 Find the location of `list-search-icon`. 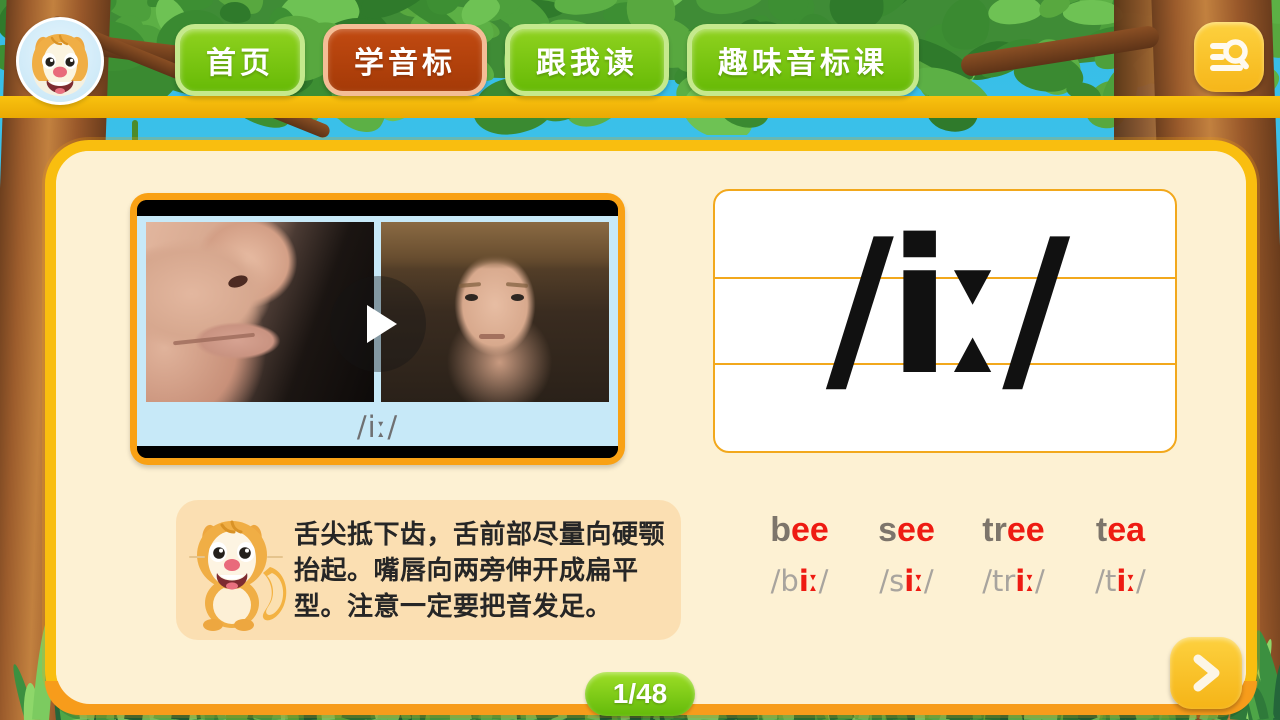

list-search-icon is located at coordinates (1229, 55).